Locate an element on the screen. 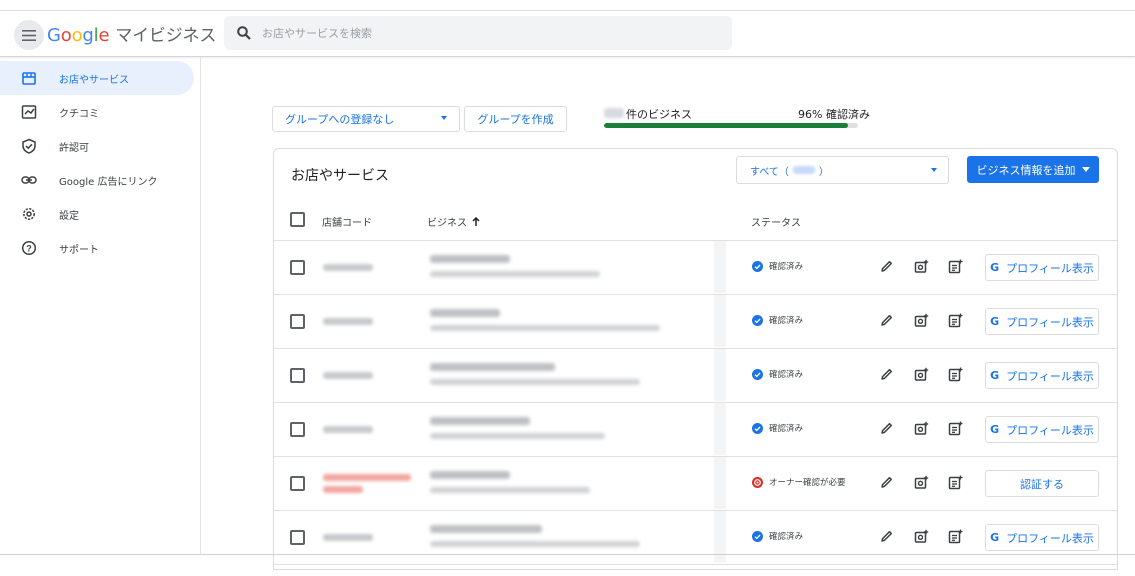  google-my-business-logo: Google マイビジネス is located at coordinates (131, 33).